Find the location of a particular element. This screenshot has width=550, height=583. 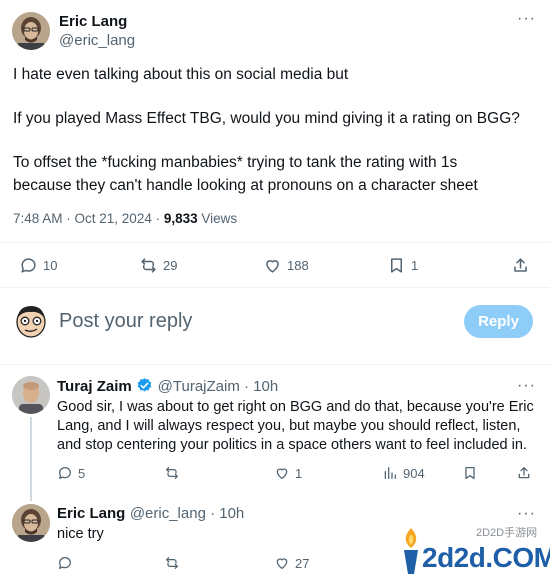

more-options-icon: ··· is located at coordinates (526, 19).